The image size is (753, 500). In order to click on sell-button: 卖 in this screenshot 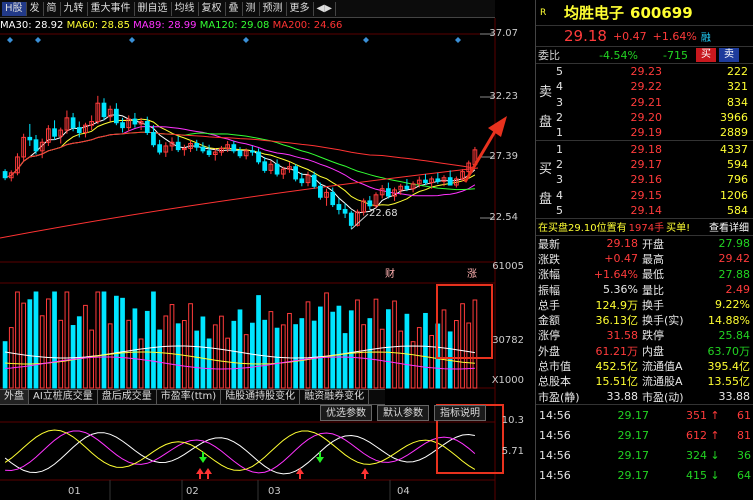, I will do `click(729, 55)`.